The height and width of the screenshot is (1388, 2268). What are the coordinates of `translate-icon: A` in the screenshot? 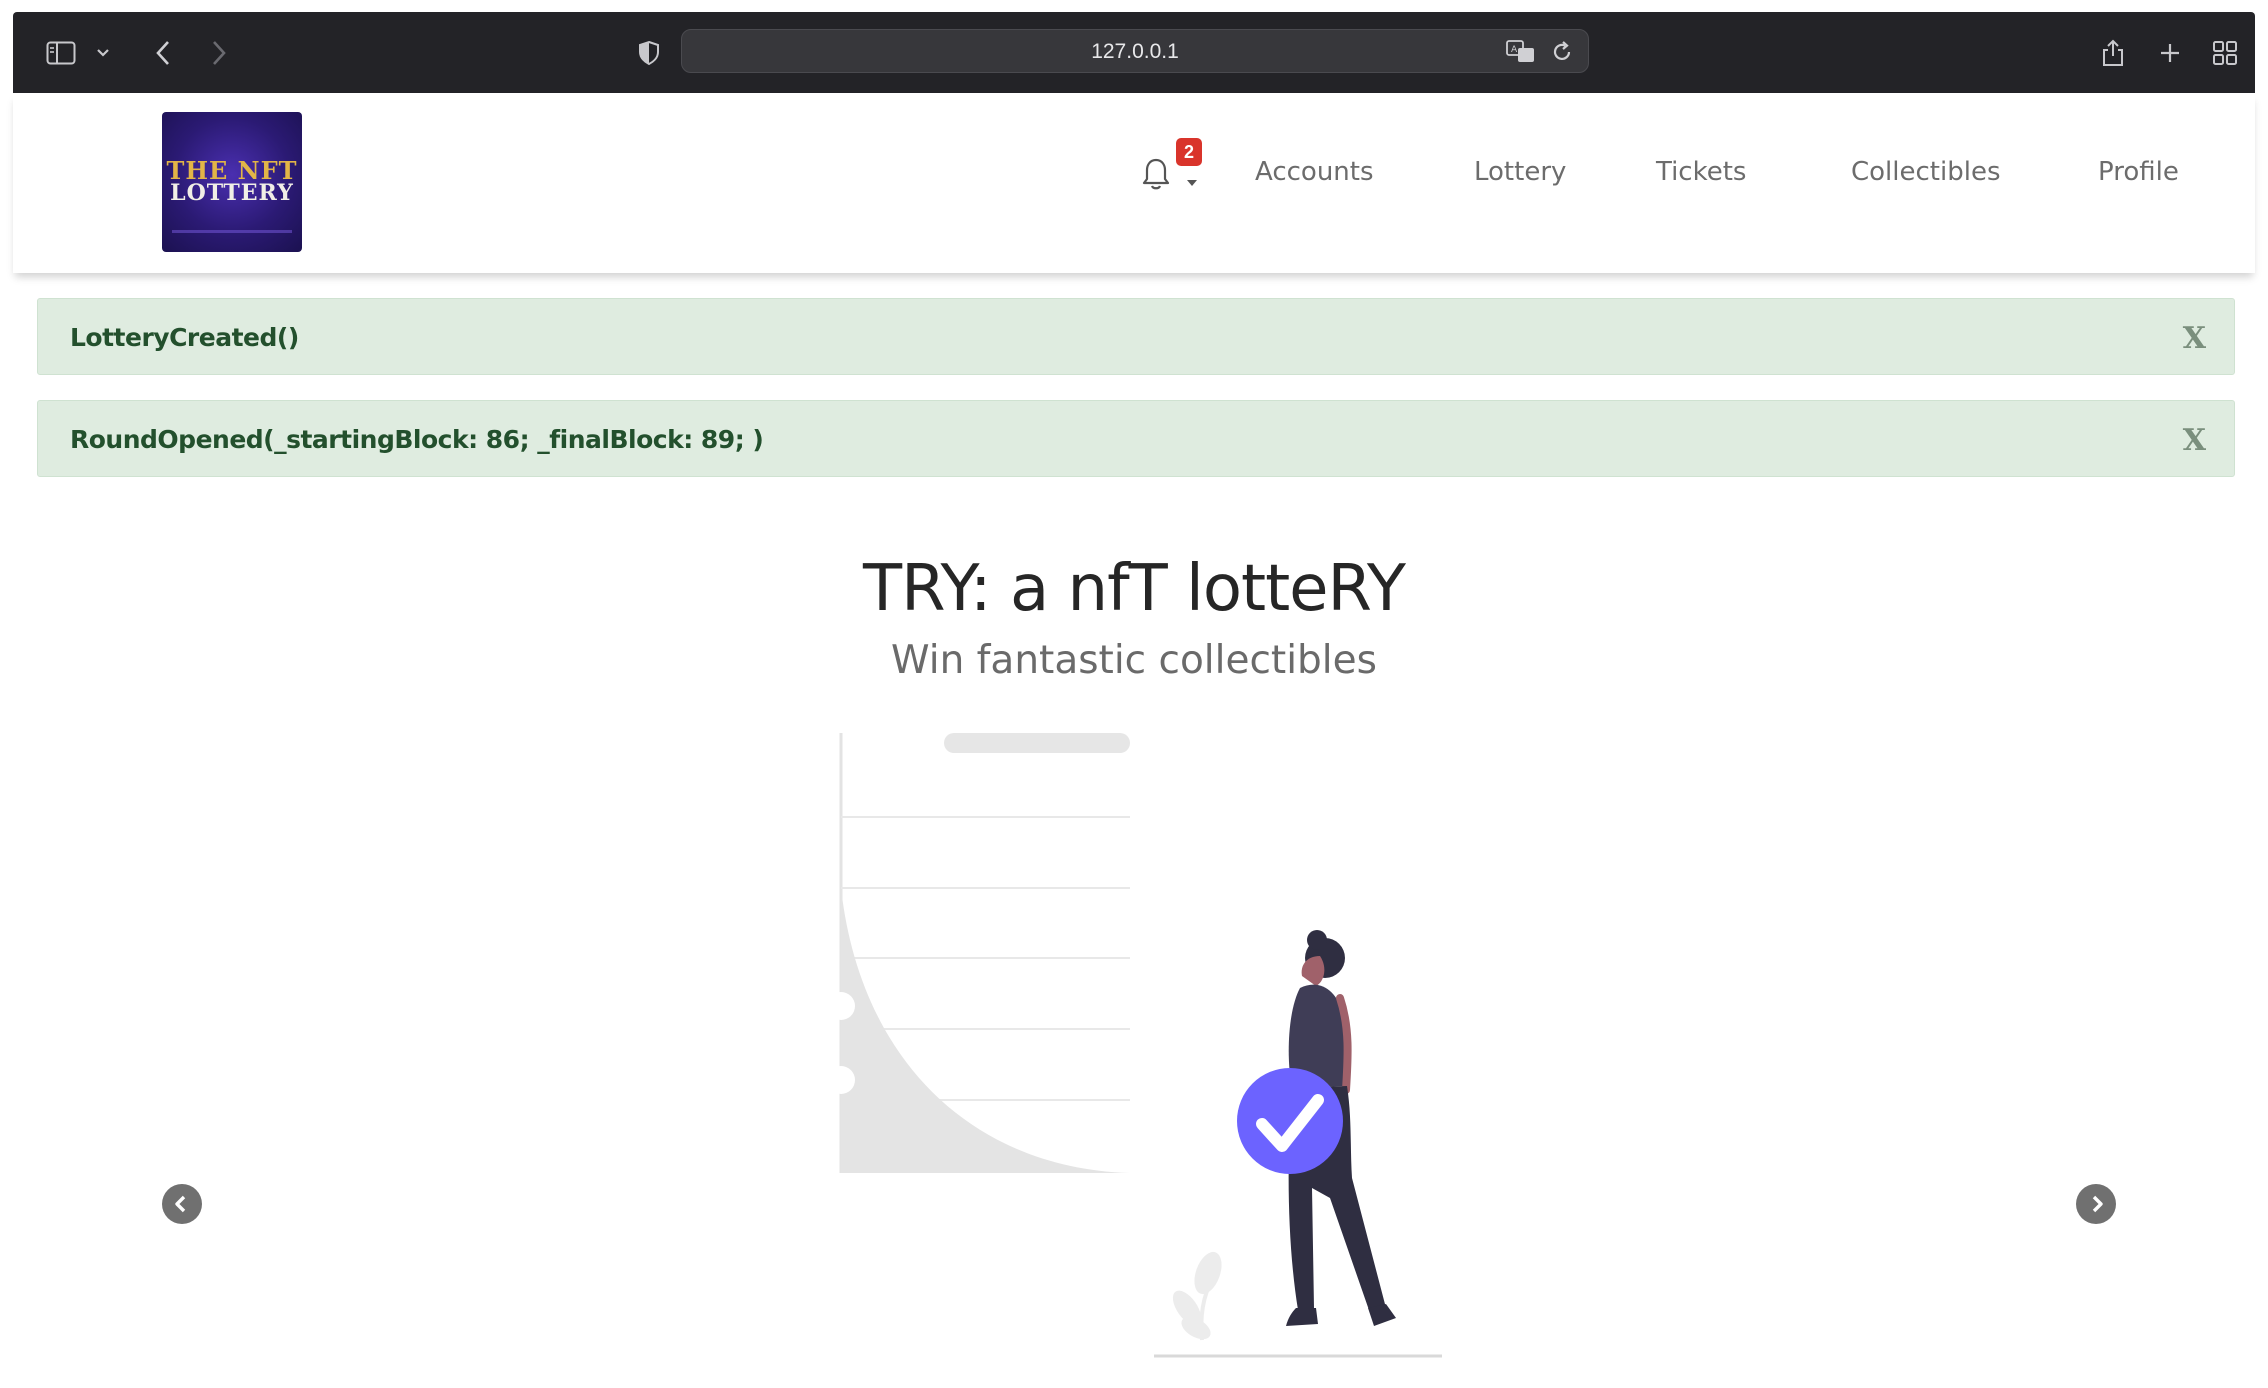 It's located at (1521, 54).